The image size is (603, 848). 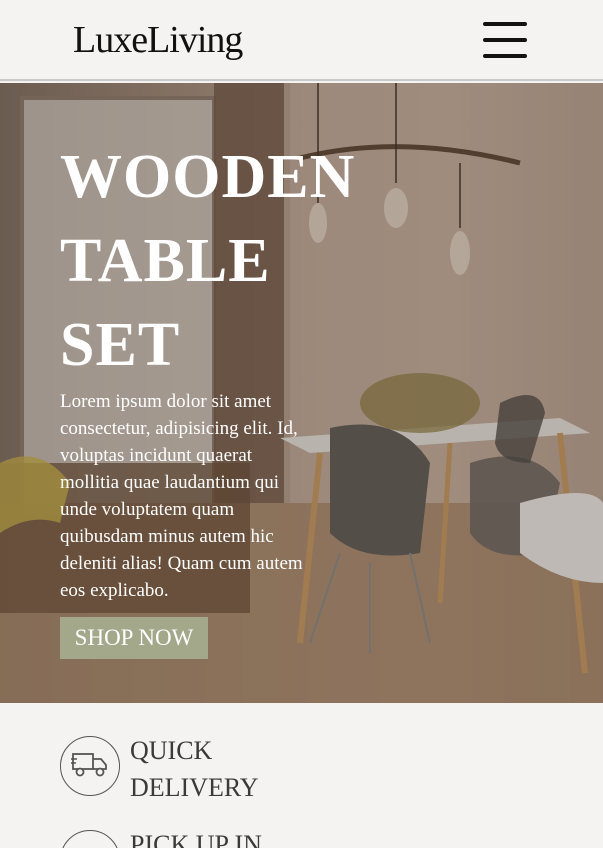 What do you see at coordinates (134, 638) in the screenshot?
I see `shop-now-button: SHOP NOW` at bounding box center [134, 638].